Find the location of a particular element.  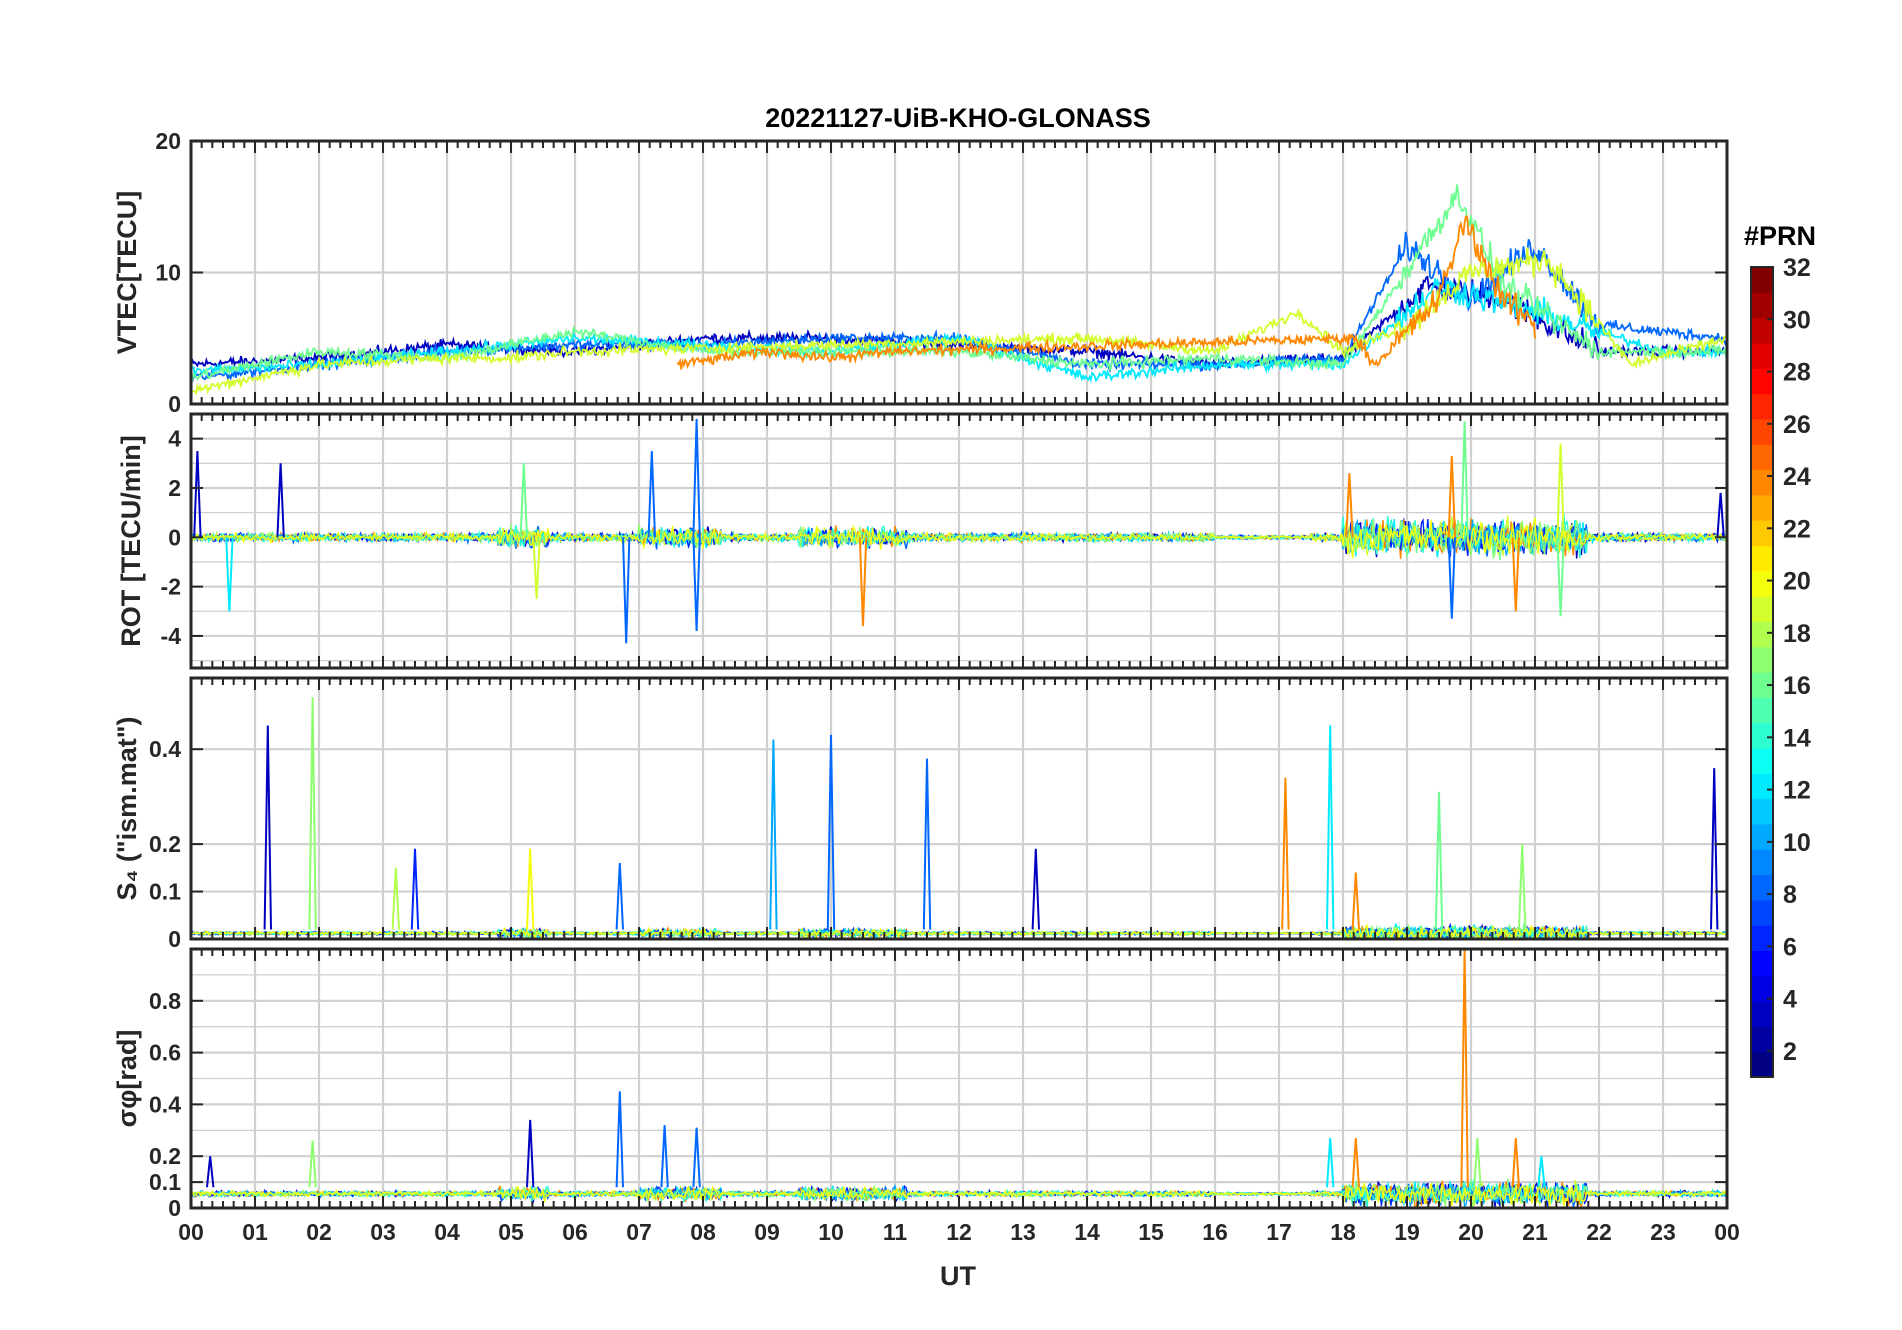

x-tick-label: 08 is located at coordinates (703, 1232).